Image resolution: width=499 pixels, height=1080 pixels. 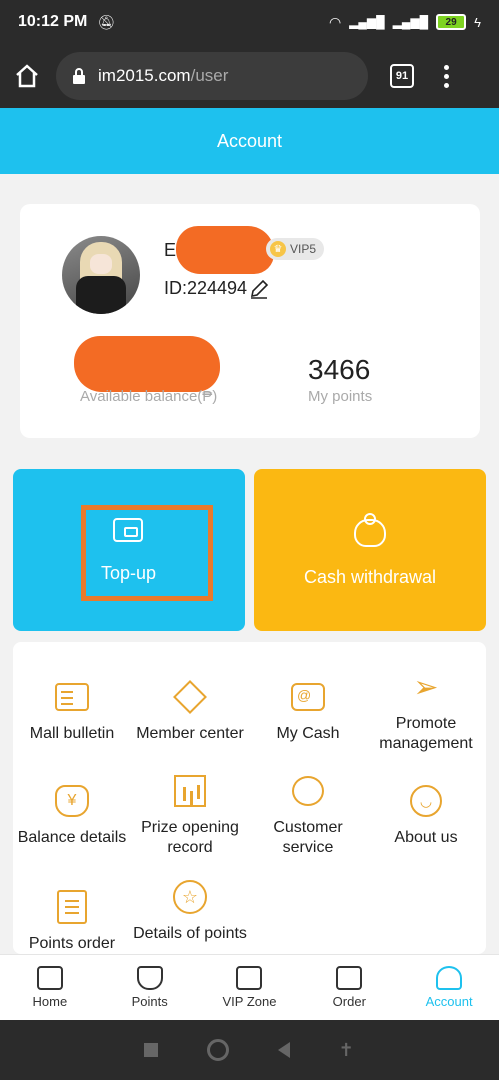 What do you see at coordinates (349, 978) in the screenshot?
I see `document-icon` at bounding box center [349, 978].